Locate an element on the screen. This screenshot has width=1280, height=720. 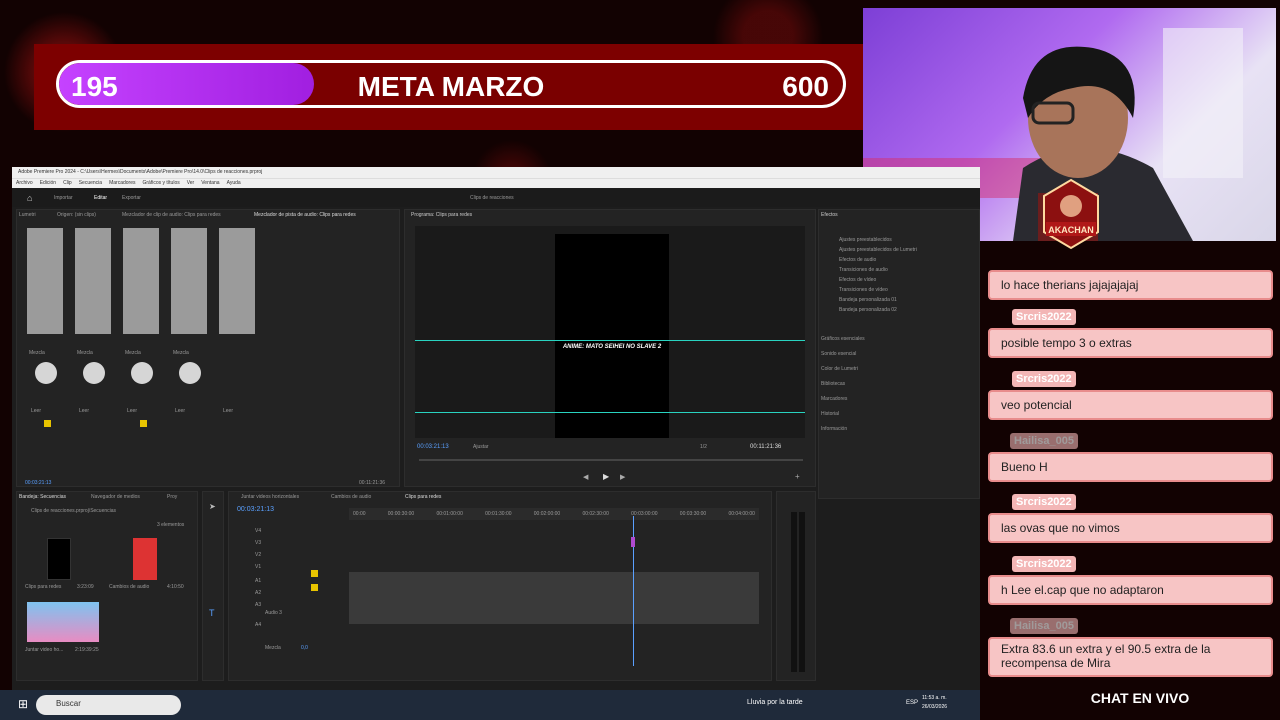
bin-tab-proy: Proy is located at coordinates (172, 497).